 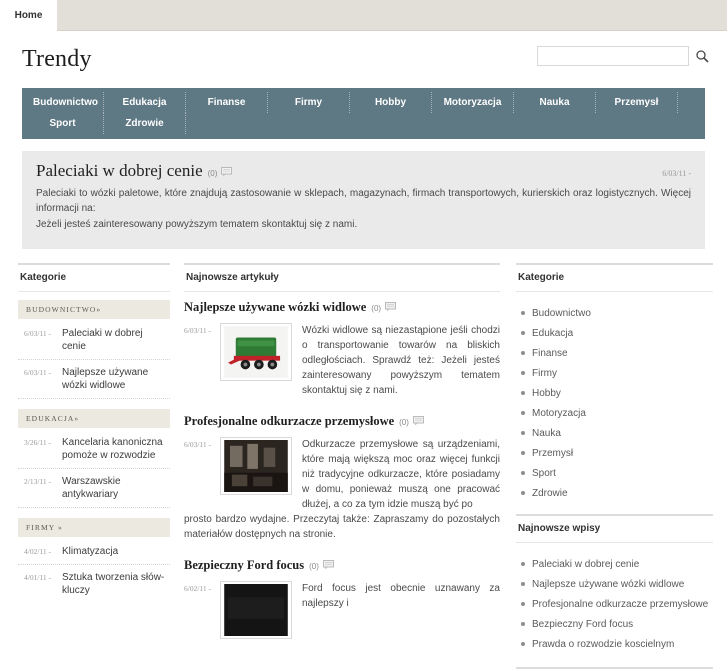 What do you see at coordinates (309, 102) in the screenshot?
I see `nav-item: Firmy` at bounding box center [309, 102].